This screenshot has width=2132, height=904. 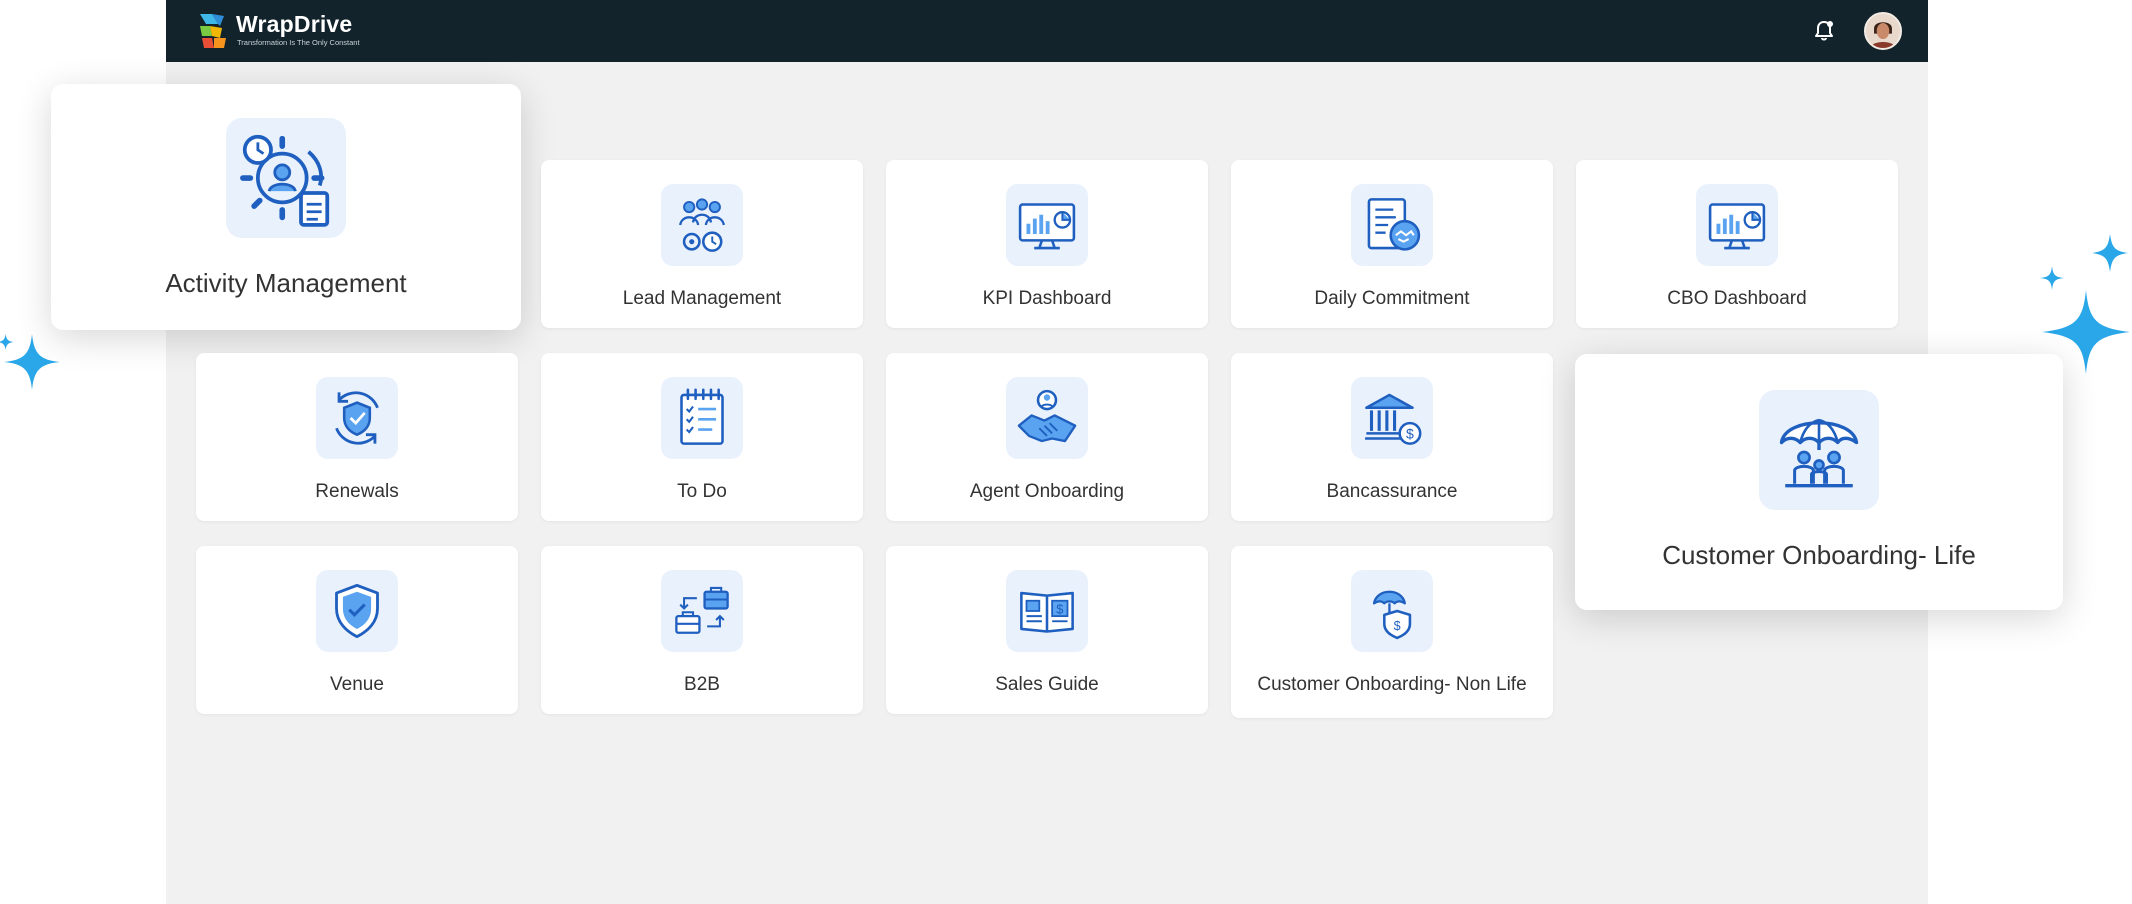 I want to click on module-card-sales-guide: $ Sales Guide, so click(x=1047, y=630).